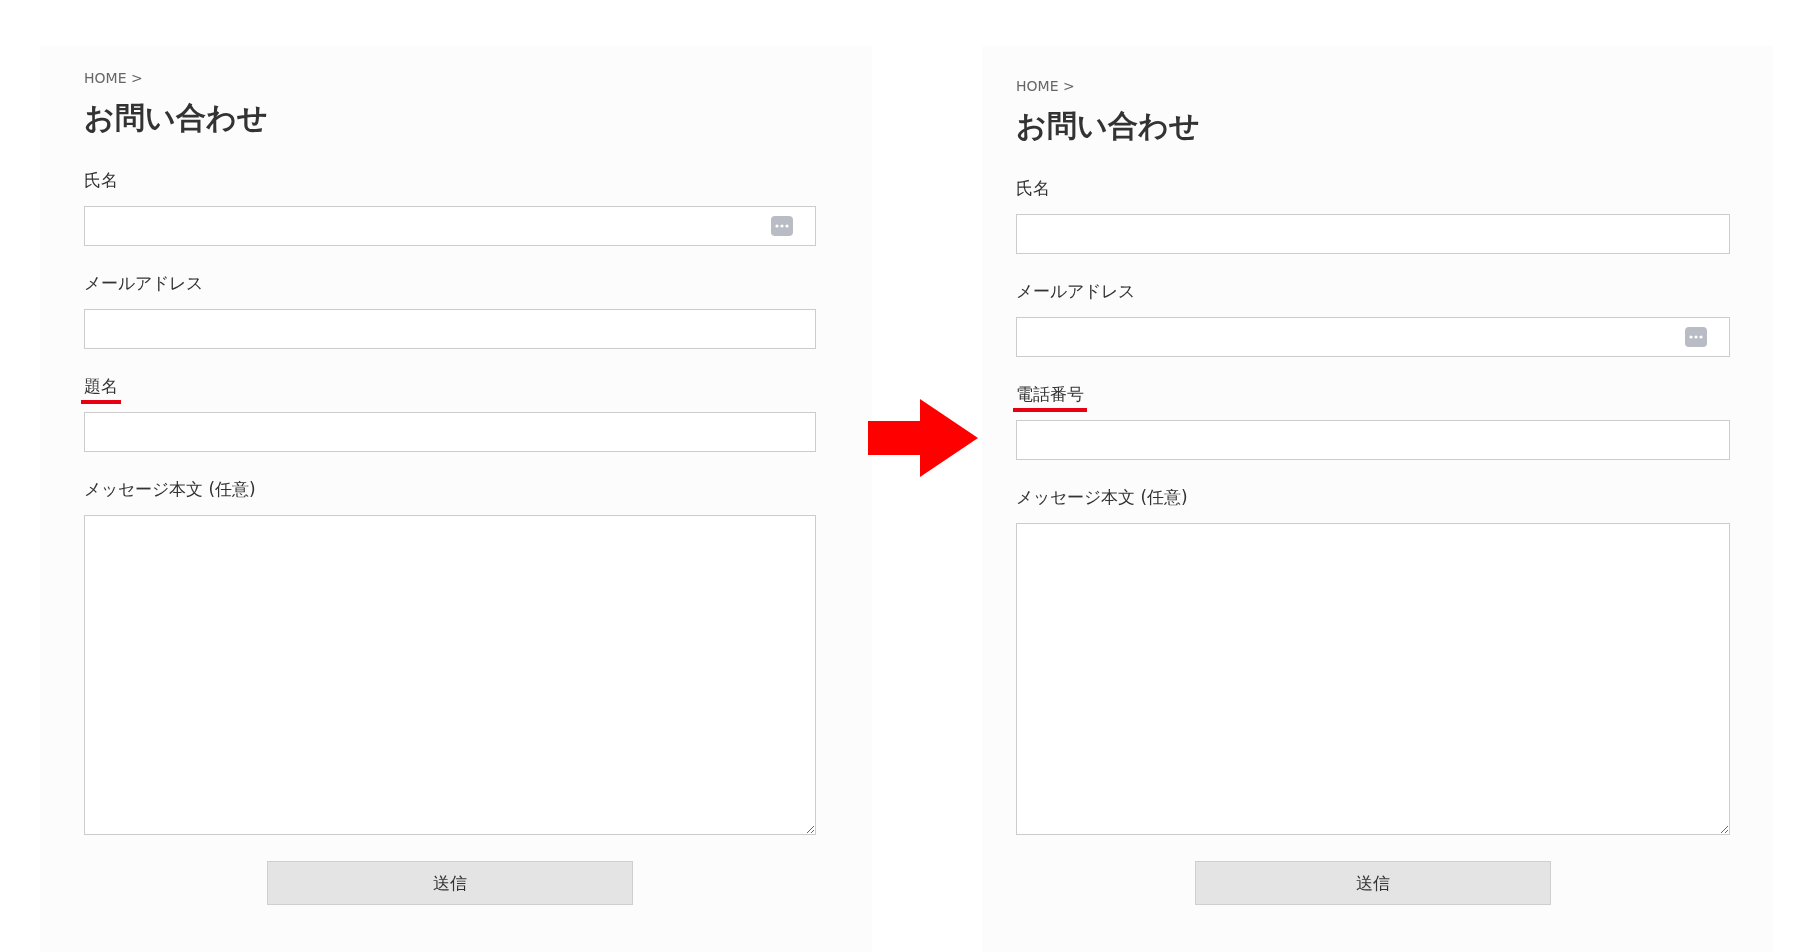 Image resolution: width=1799 pixels, height=952 pixels. I want to click on field-label: 題名, so click(101, 389).